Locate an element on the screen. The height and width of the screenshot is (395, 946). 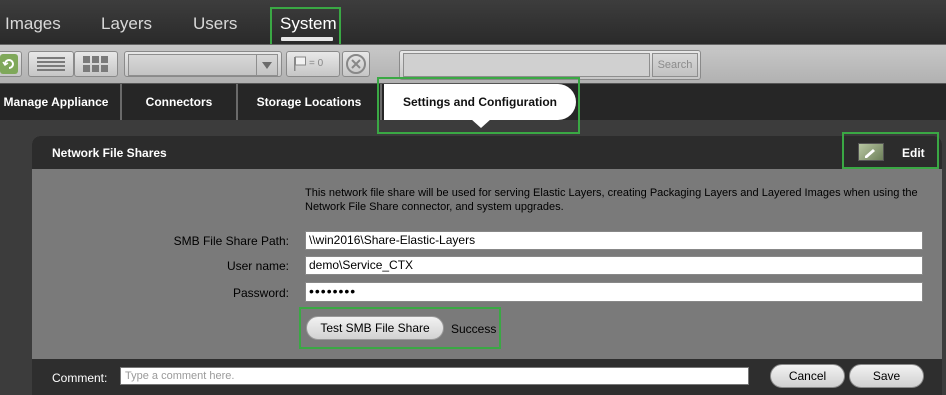
comment-input is located at coordinates (434, 376).